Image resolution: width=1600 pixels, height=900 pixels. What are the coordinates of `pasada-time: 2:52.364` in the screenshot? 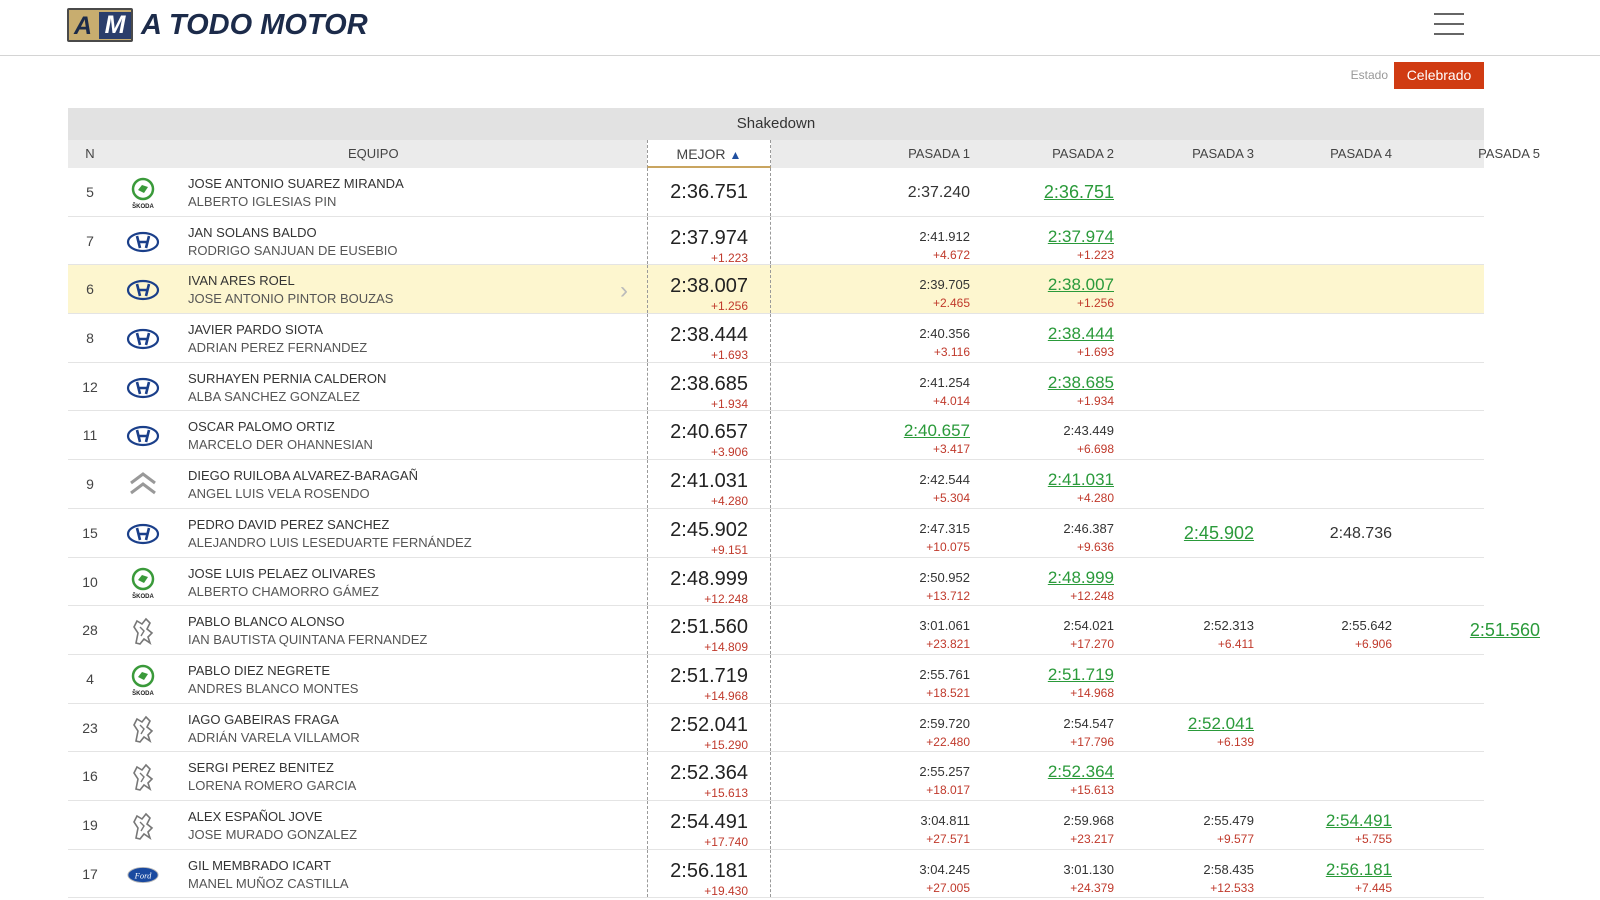 It's located at (1081, 772).